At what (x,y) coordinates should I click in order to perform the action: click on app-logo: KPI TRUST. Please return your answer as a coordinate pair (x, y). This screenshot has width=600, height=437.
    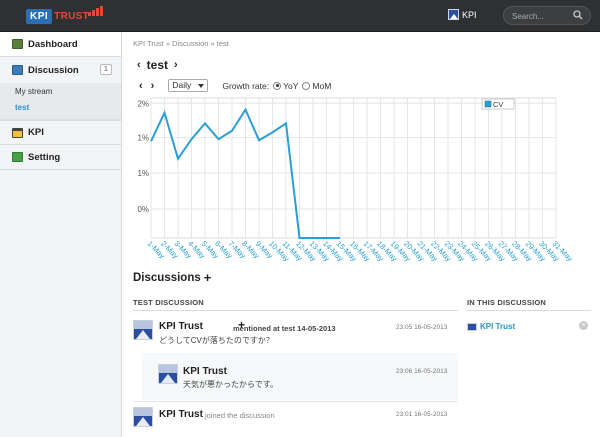
    Looking at the image, I should click on (64, 15).